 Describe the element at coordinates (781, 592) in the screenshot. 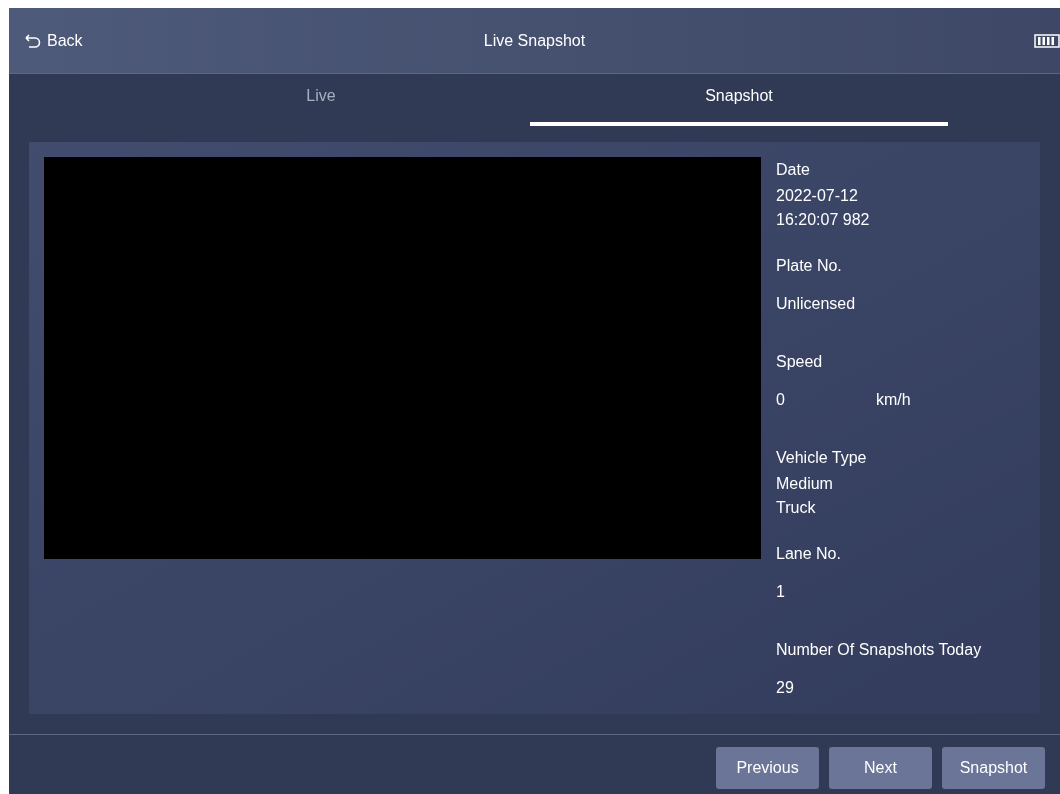

I see `field-value: 1` at that location.